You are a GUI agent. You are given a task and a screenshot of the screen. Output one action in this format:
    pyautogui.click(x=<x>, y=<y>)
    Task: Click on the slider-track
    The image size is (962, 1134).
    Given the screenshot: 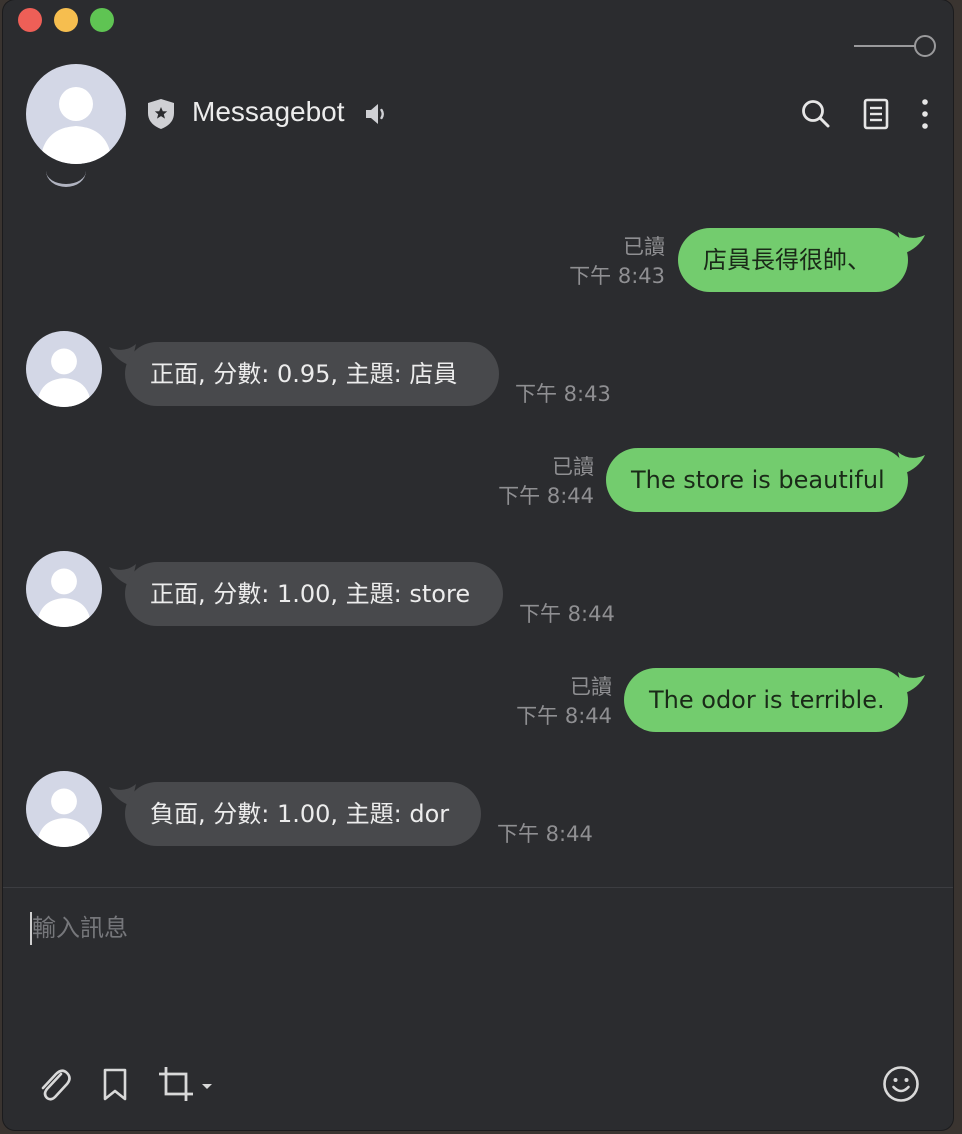 What is the action you would take?
    pyautogui.click(x=885, y=46)
    